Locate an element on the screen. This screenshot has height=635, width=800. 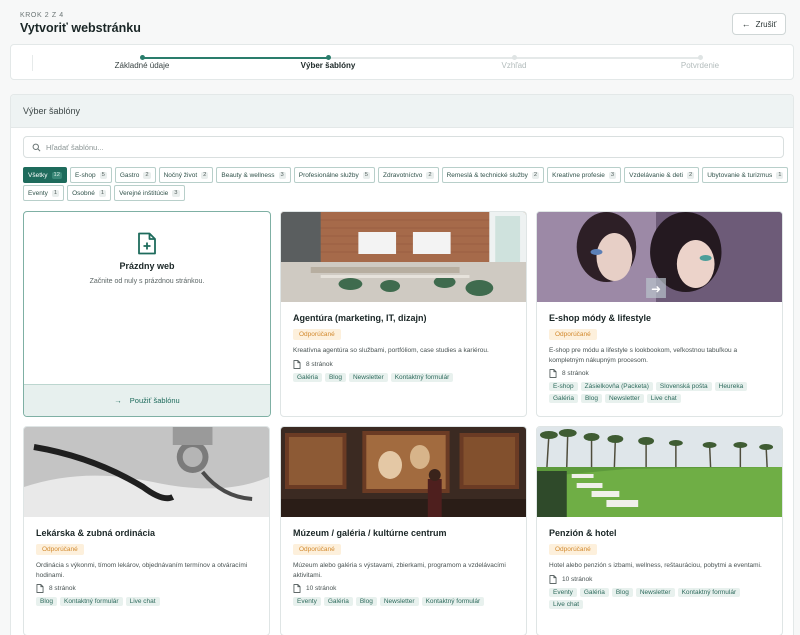
arrow-right-icon: → is located at coordinates (118, 400).